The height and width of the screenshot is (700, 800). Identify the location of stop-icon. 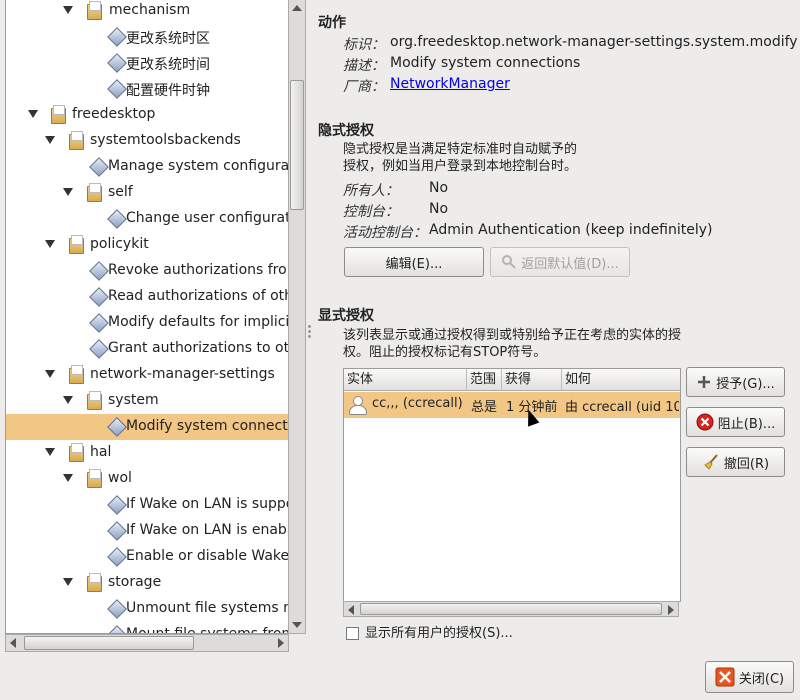
(705, 422).